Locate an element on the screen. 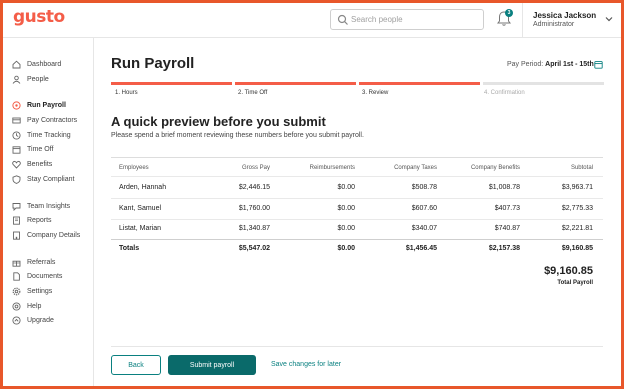 This screenshot has height=389, width=624. gear-icon is located at coordinates (16, 291).